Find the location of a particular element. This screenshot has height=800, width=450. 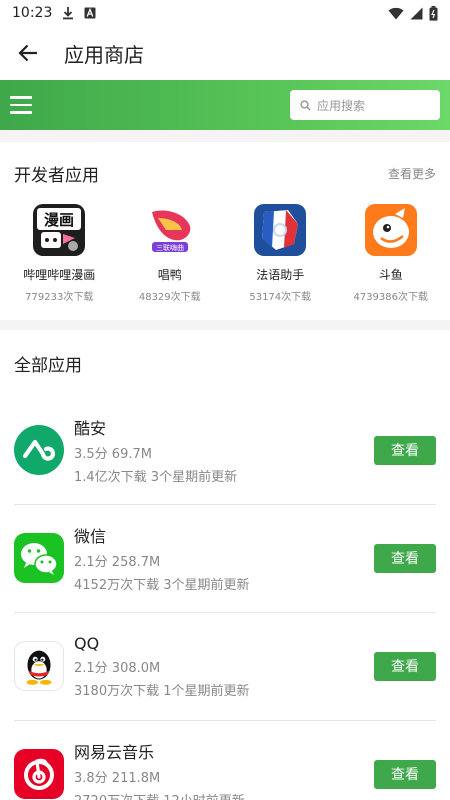

dev-app-item: 三联嗨曲 唱鸭 48329次下载 is located at coordinates (170, 253).